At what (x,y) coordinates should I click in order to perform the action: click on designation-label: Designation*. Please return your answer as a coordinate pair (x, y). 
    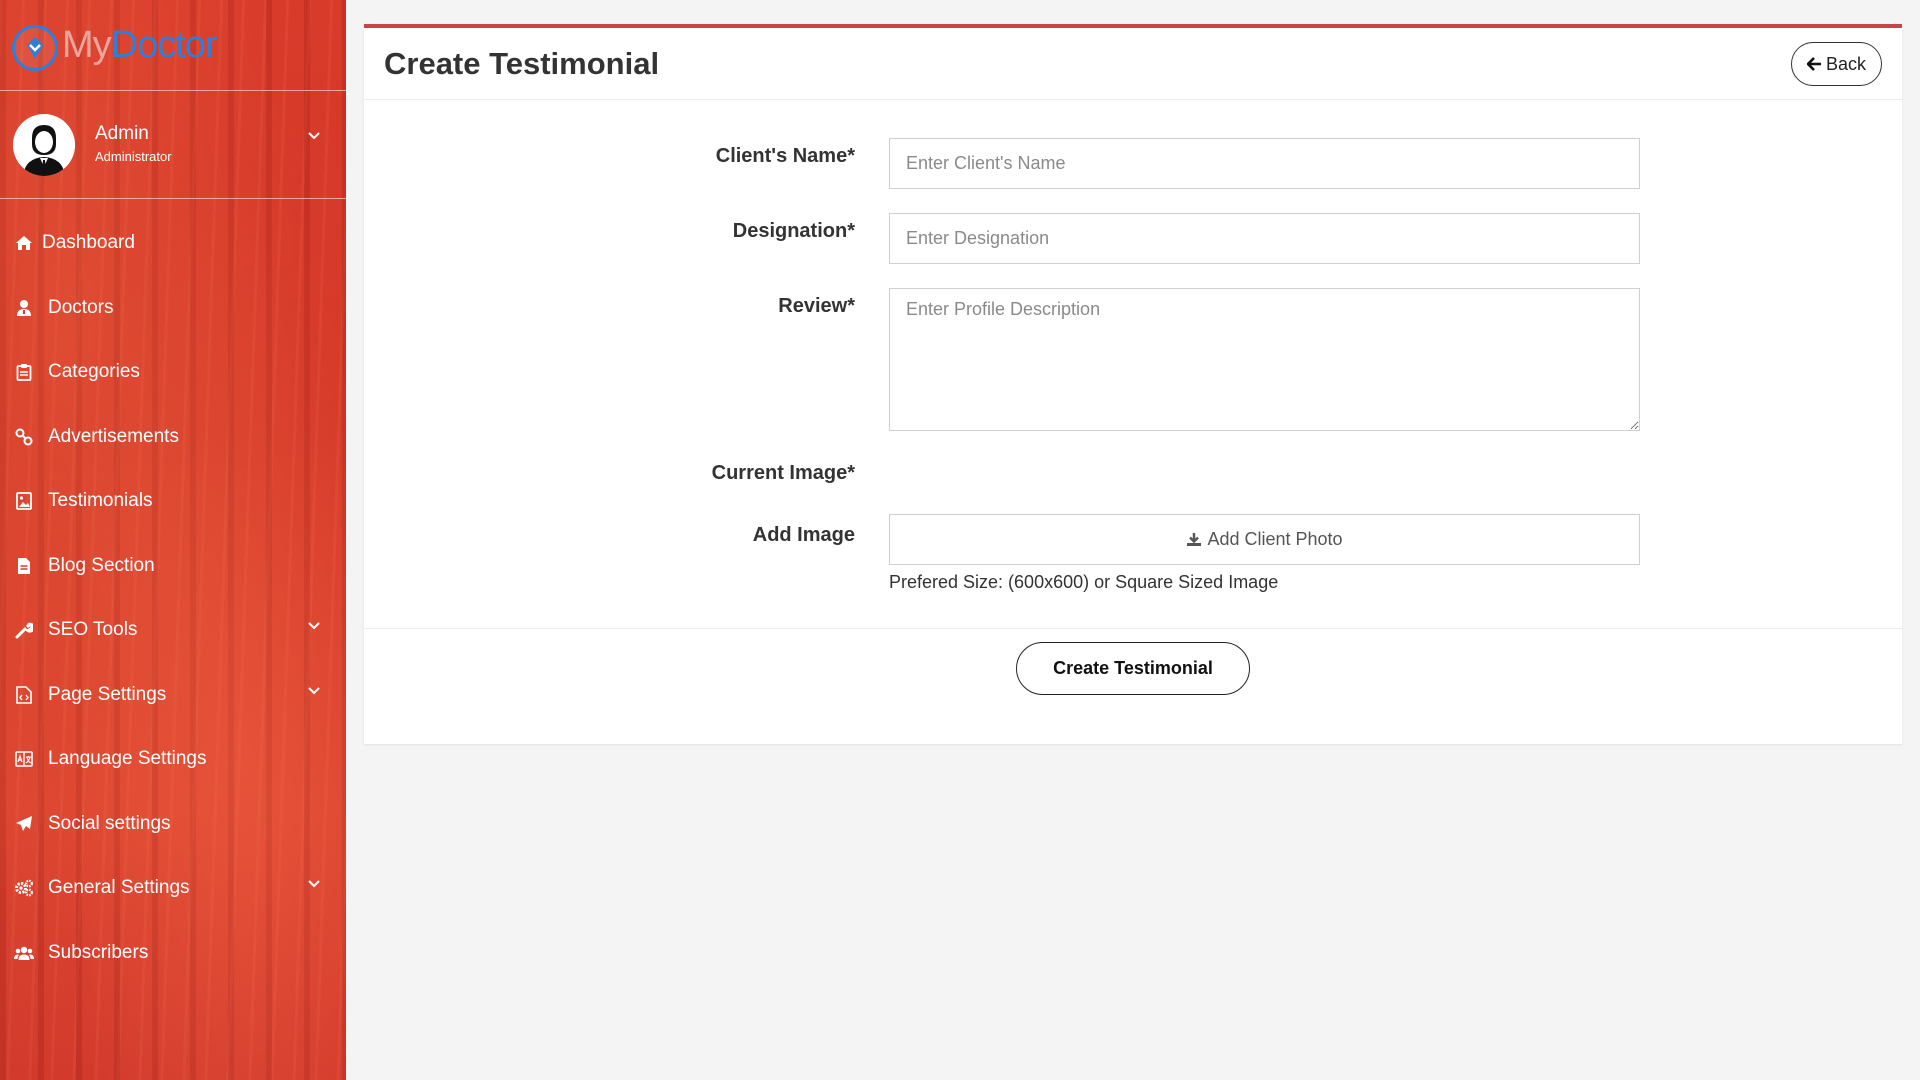
    Looking at the image, I should click on (793, 231).